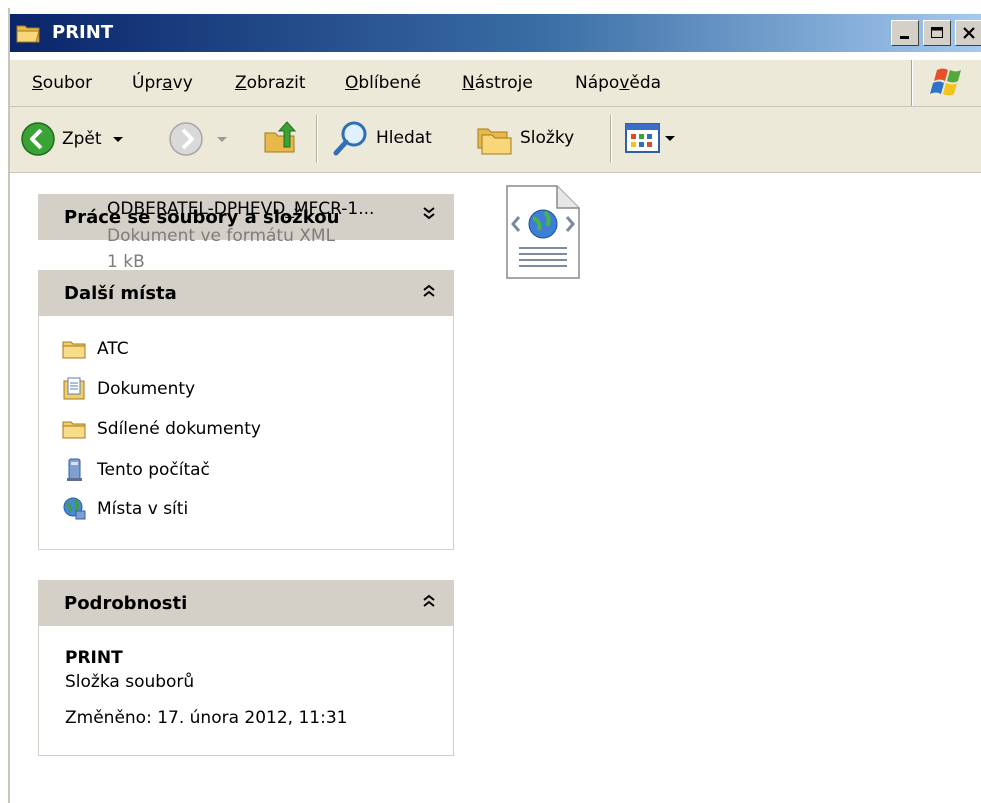  I want to click on details-header: Podrobnosti, so click(246, 603).